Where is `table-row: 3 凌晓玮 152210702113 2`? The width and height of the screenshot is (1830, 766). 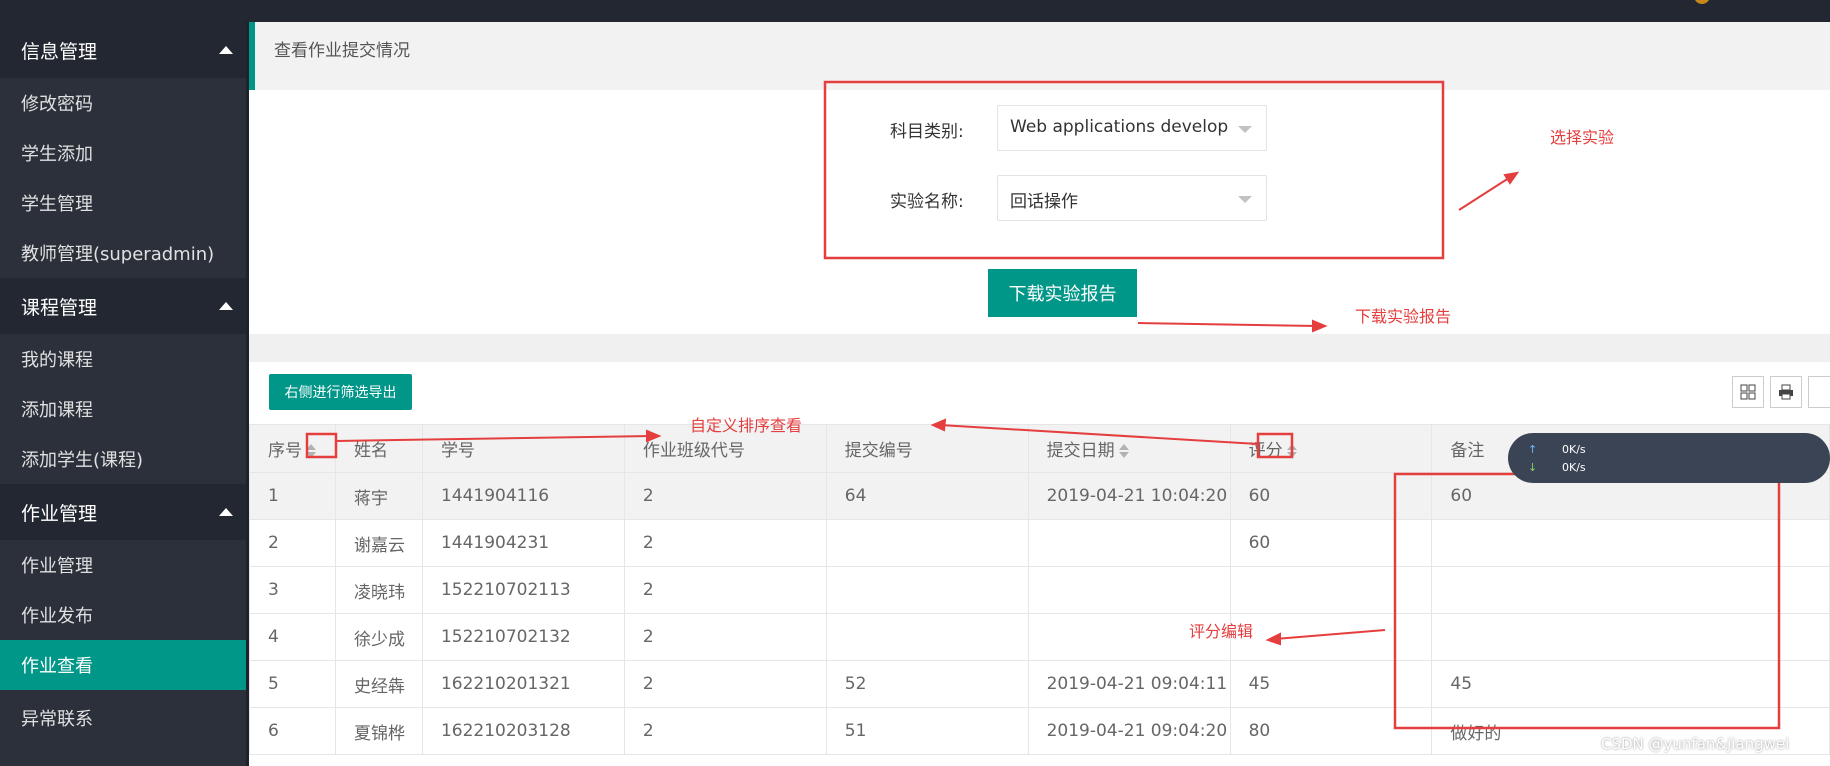 table-row: 3 凌晓玮 152210702113 2 is located at coordinates (1039, 590).